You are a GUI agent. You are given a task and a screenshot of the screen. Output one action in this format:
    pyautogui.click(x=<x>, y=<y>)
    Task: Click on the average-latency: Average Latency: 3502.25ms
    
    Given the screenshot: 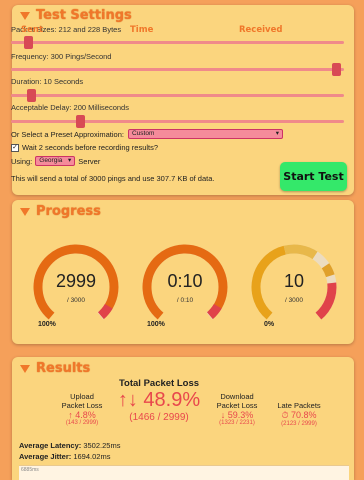 What is the action you would take?
    pyautogui.click(x=69, y=445)
    